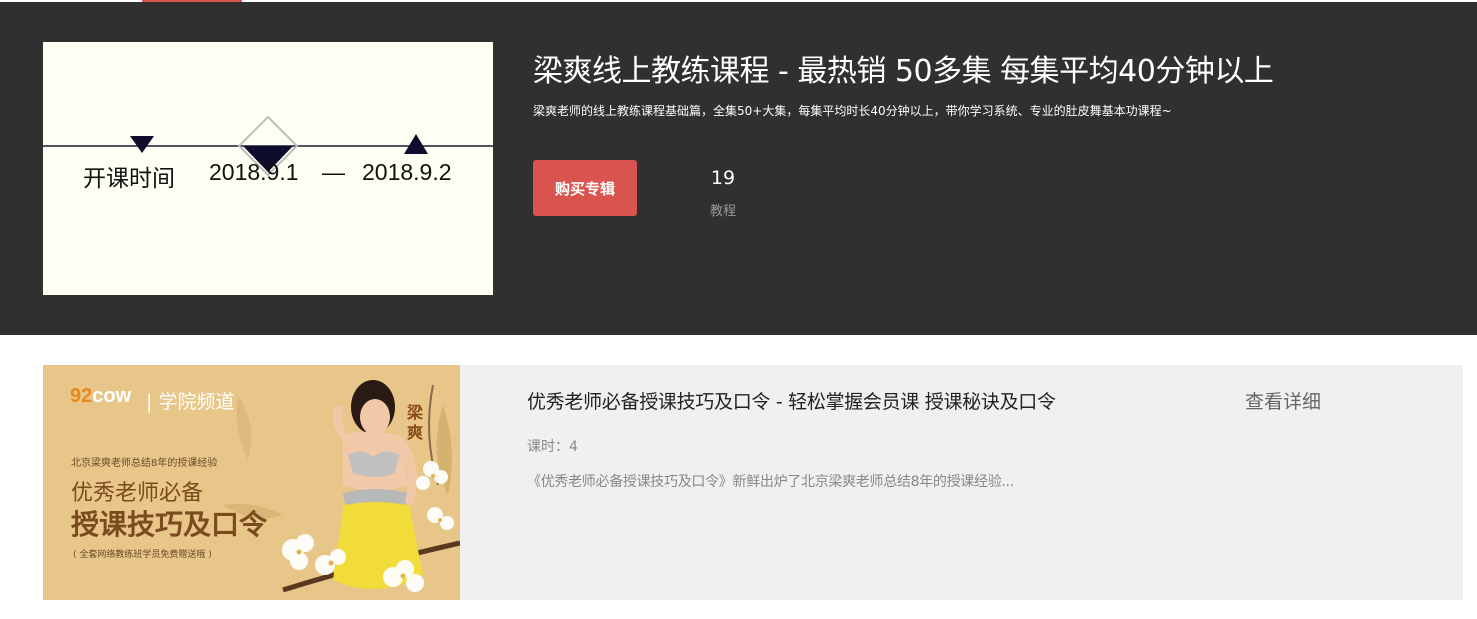 The height and width of the screenshot is (619, 1477). I want to click on thumbnail-heading-line2: 授课技巧及口令, so click(169, 524).